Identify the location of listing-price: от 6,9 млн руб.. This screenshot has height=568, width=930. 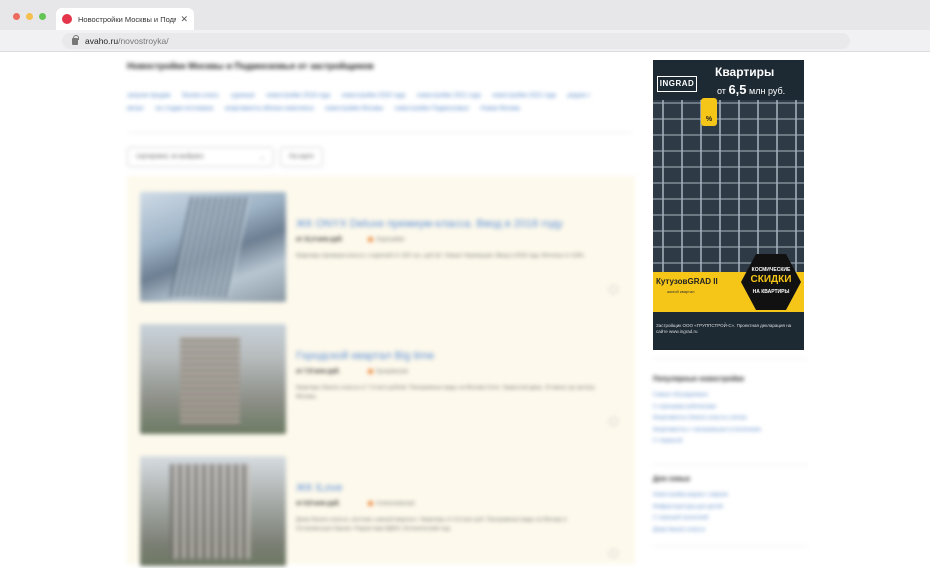
(318, 504).